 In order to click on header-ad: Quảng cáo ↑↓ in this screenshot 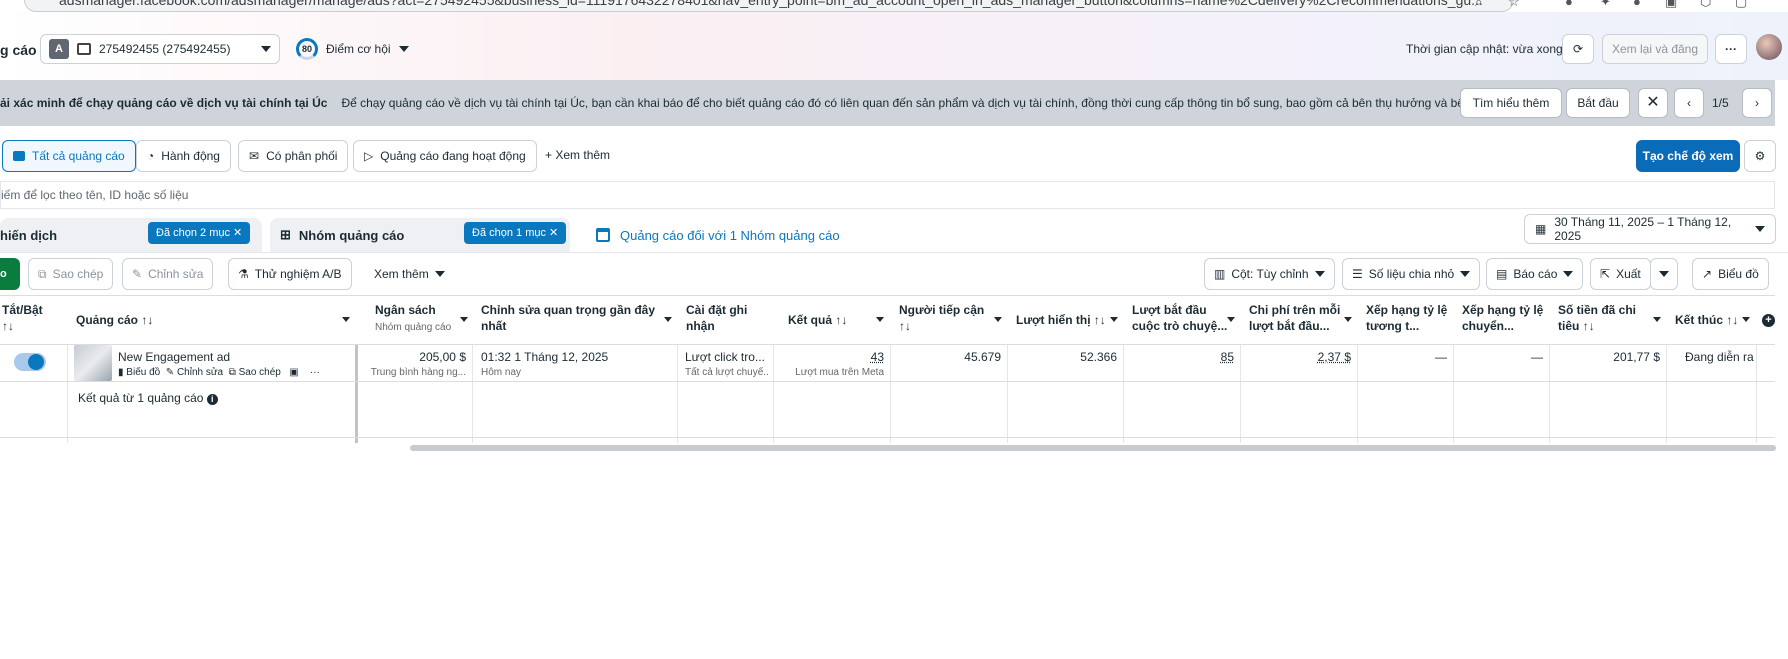, I will do `click(114, 320)`.